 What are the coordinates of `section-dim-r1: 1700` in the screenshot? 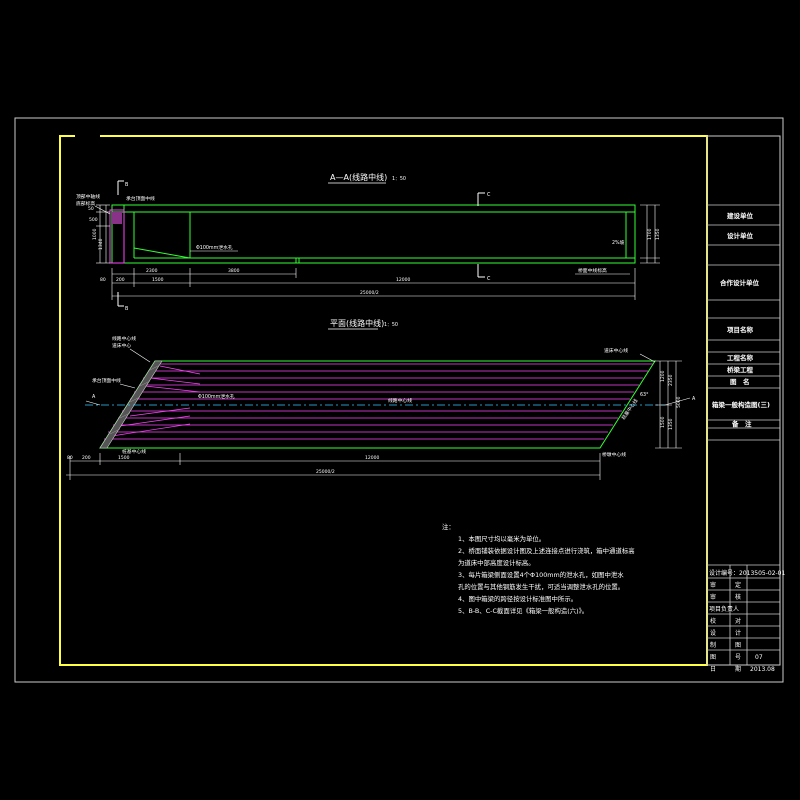 It's located at (650, 234).